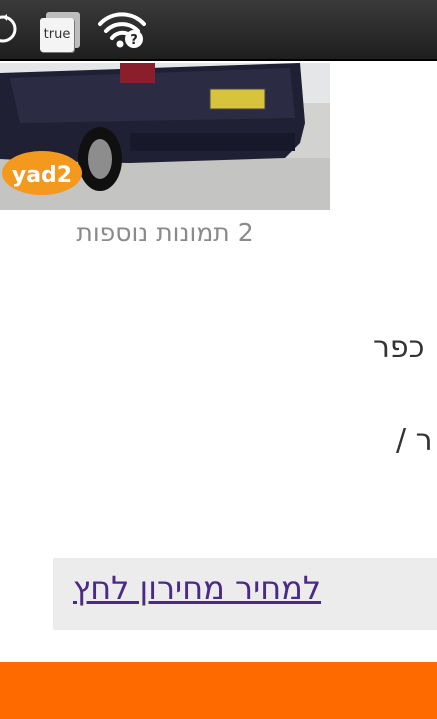 The height and width of the screenshot is (719, 437). Describe the element at coordinates (414, 440) in the screenshot. I see `listing-detail-line-2: ר /` at that location.